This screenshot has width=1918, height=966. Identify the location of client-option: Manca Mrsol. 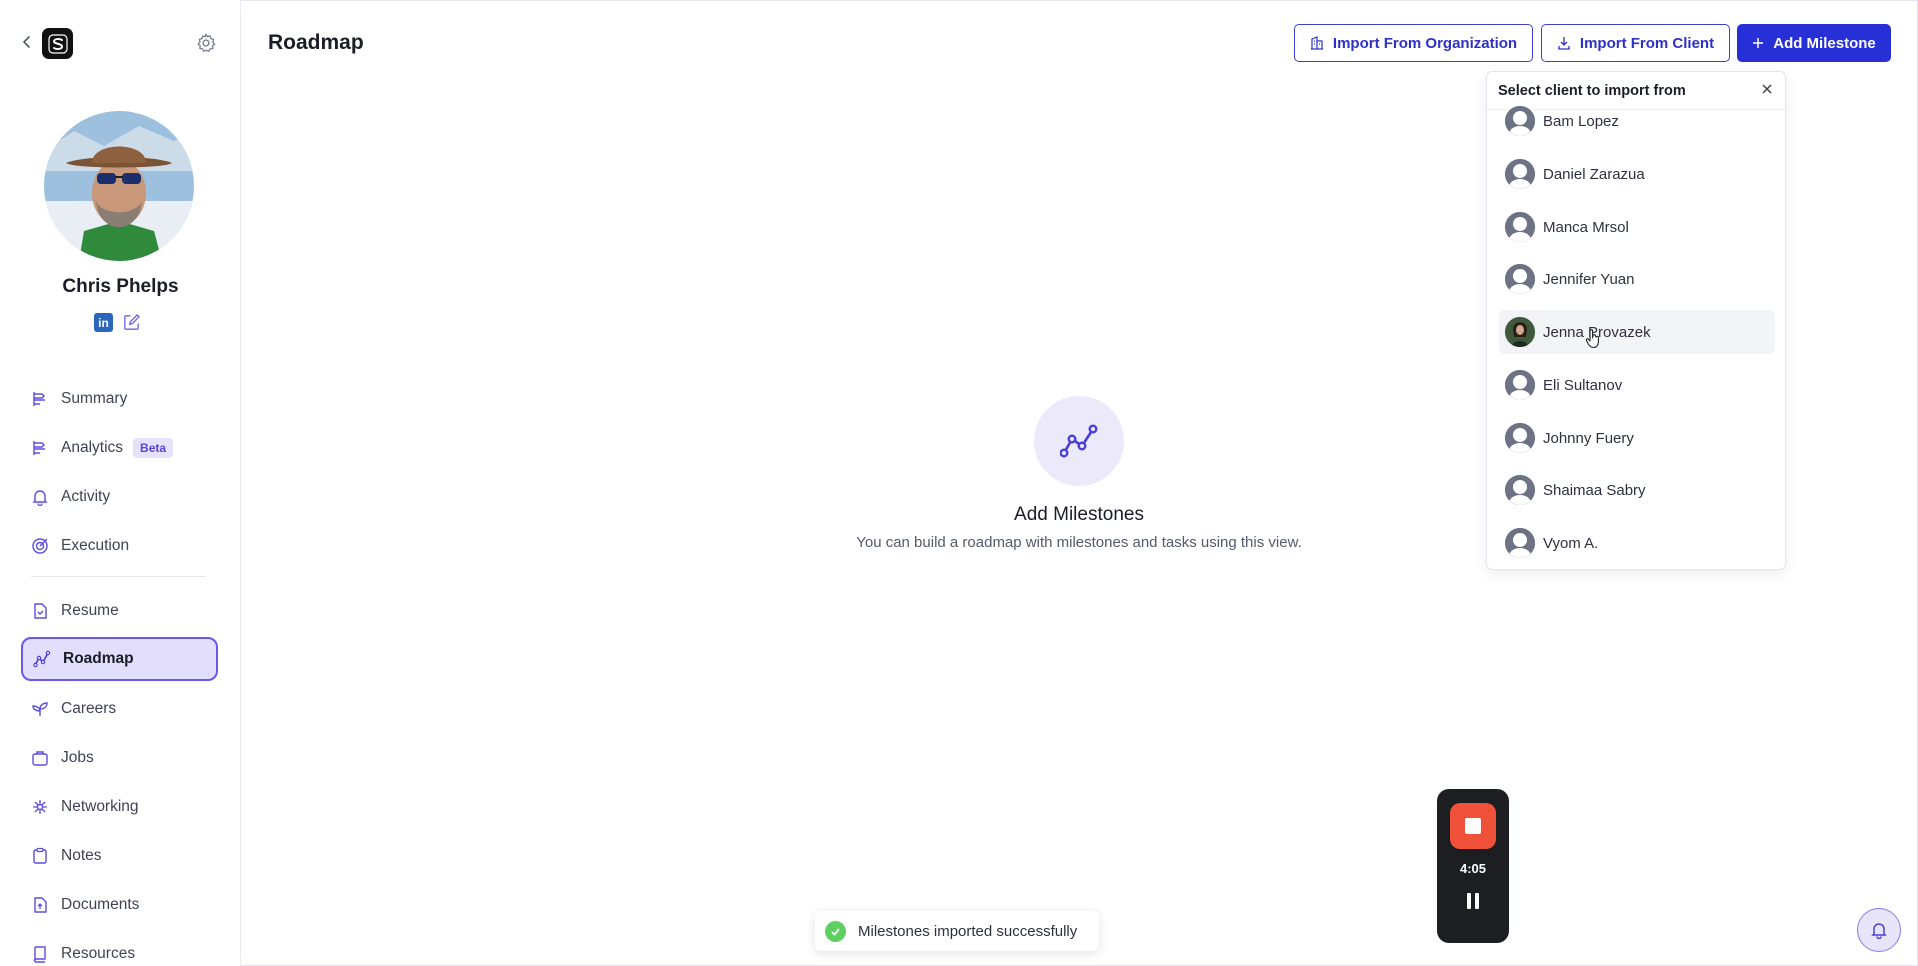
(1637, 227).